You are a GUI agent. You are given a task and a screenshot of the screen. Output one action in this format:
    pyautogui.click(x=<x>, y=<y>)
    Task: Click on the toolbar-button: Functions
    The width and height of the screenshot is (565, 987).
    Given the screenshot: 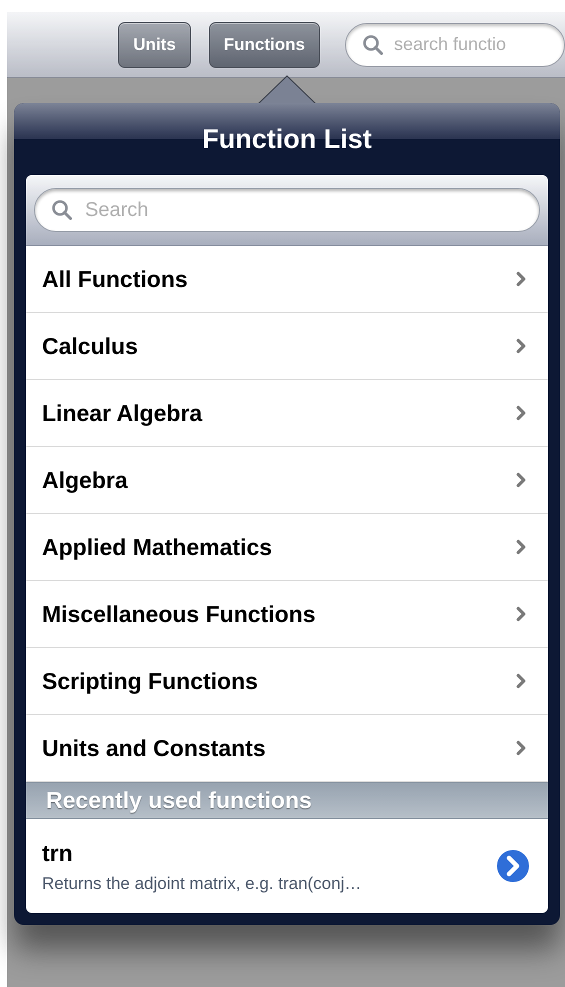 What is the action you would take?
    pyautogui.click(x=264, y=45)
    